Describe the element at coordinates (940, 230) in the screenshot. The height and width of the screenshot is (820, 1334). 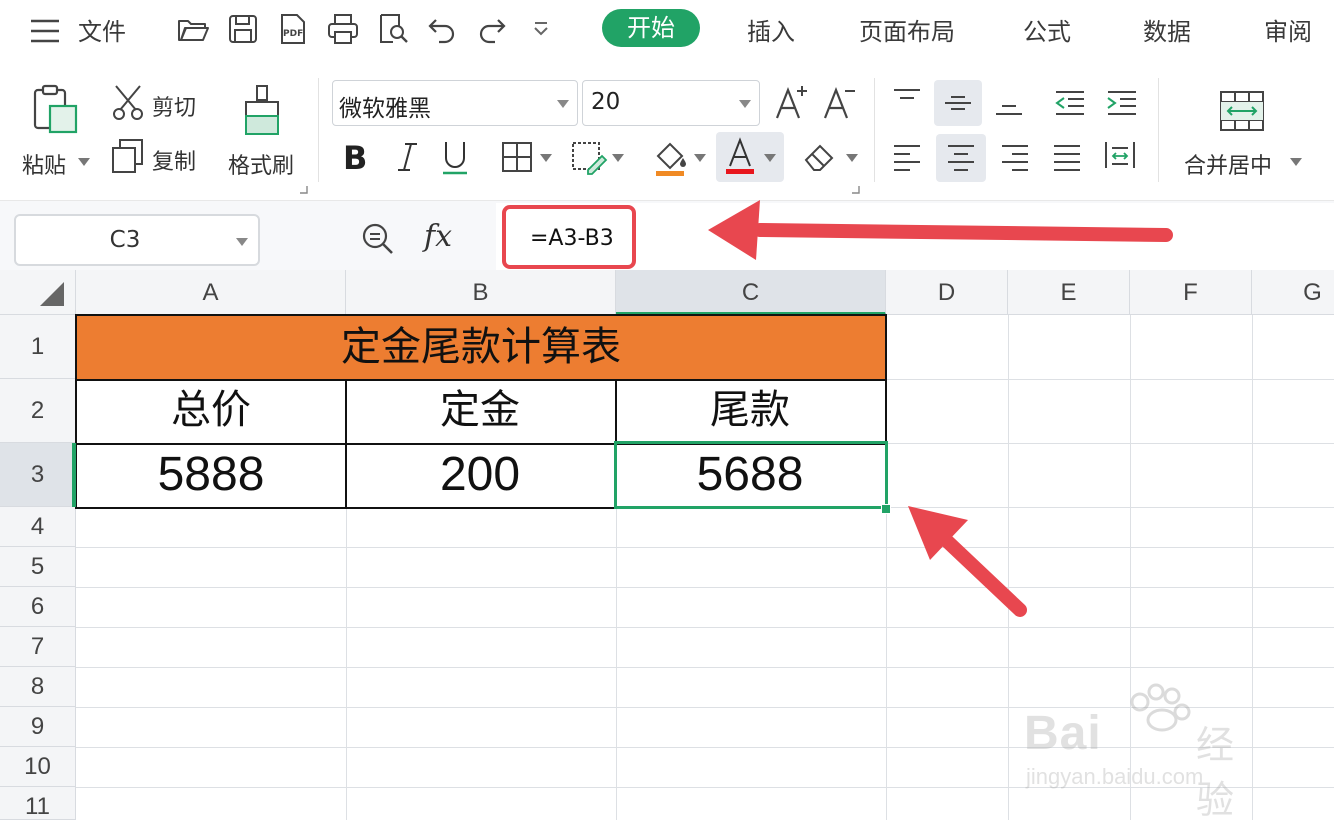
I see `arrow-to-formula` at that location.